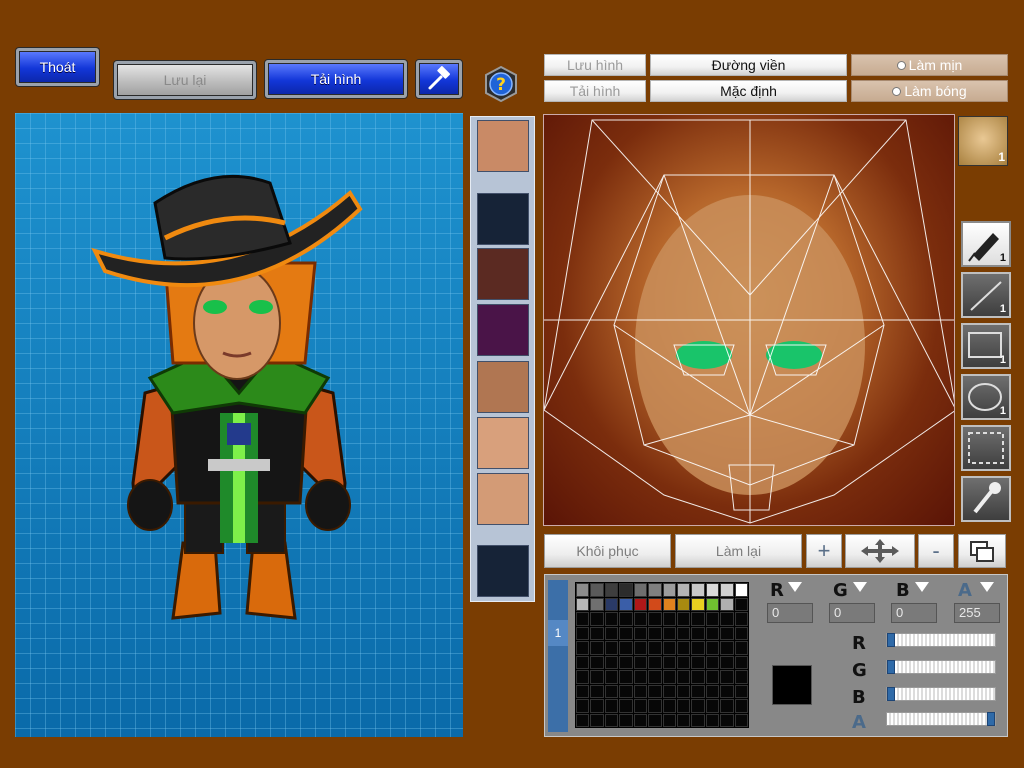  What do you see at coordinates (503, 443) in the screenshot?
I see `thumb-face-nose` at bounding box center [503, 443].